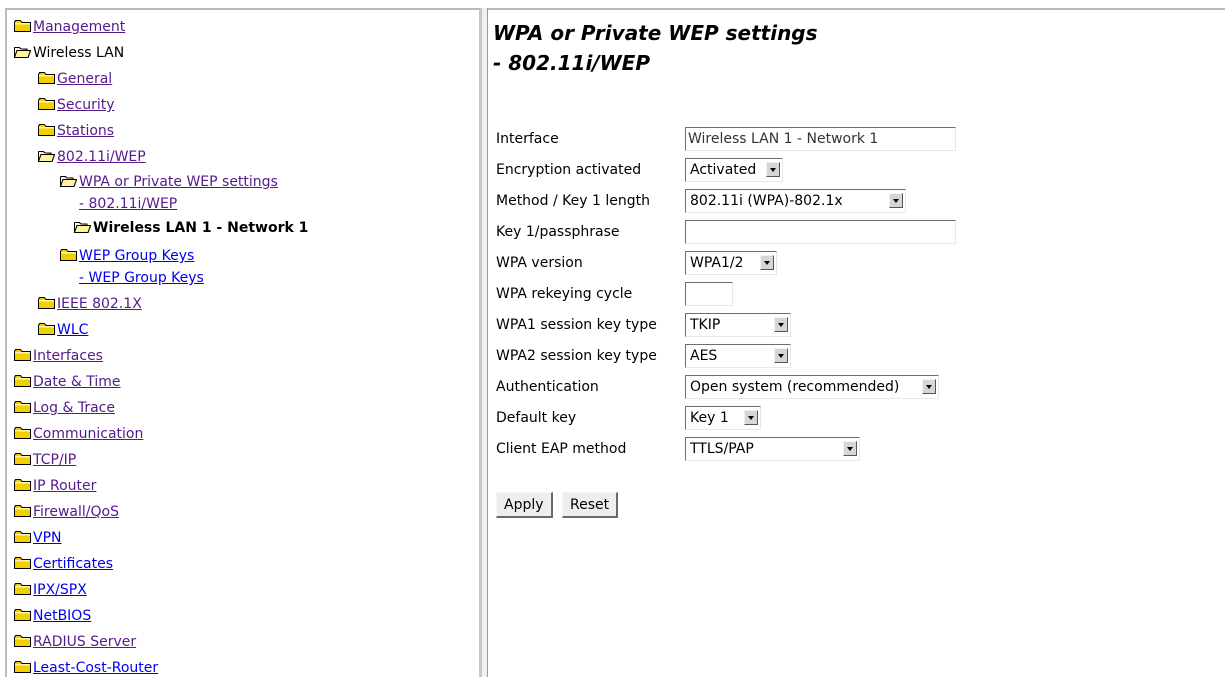 The width and height of the screenshot is (1225, 677). Describe the element at coordinates (772, 449) in the screenshot. I see `eap-method-select: TTLS/PAP` at that location.